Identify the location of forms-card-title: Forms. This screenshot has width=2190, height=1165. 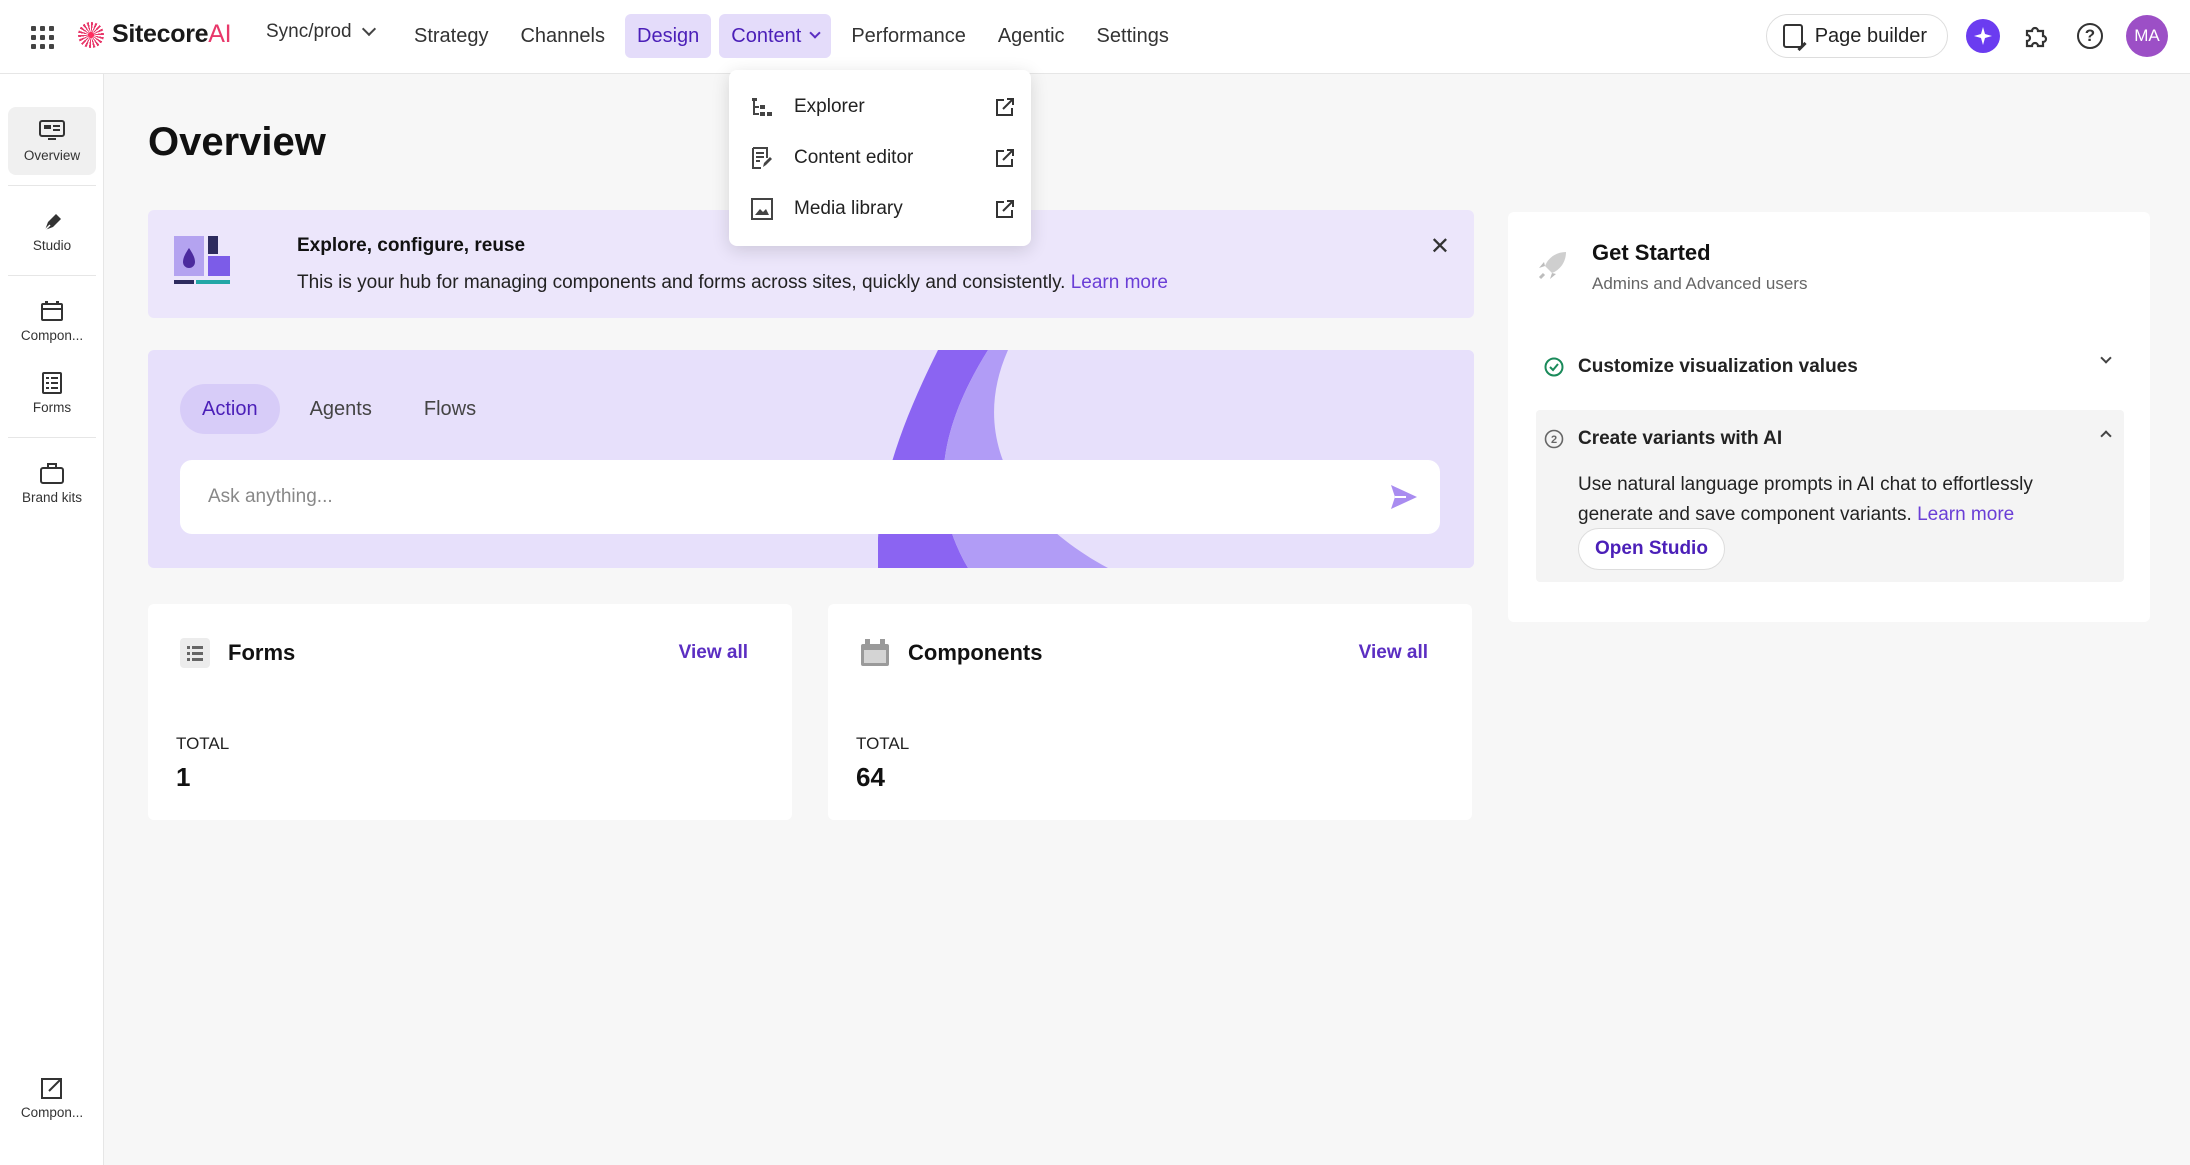
(262, 652).